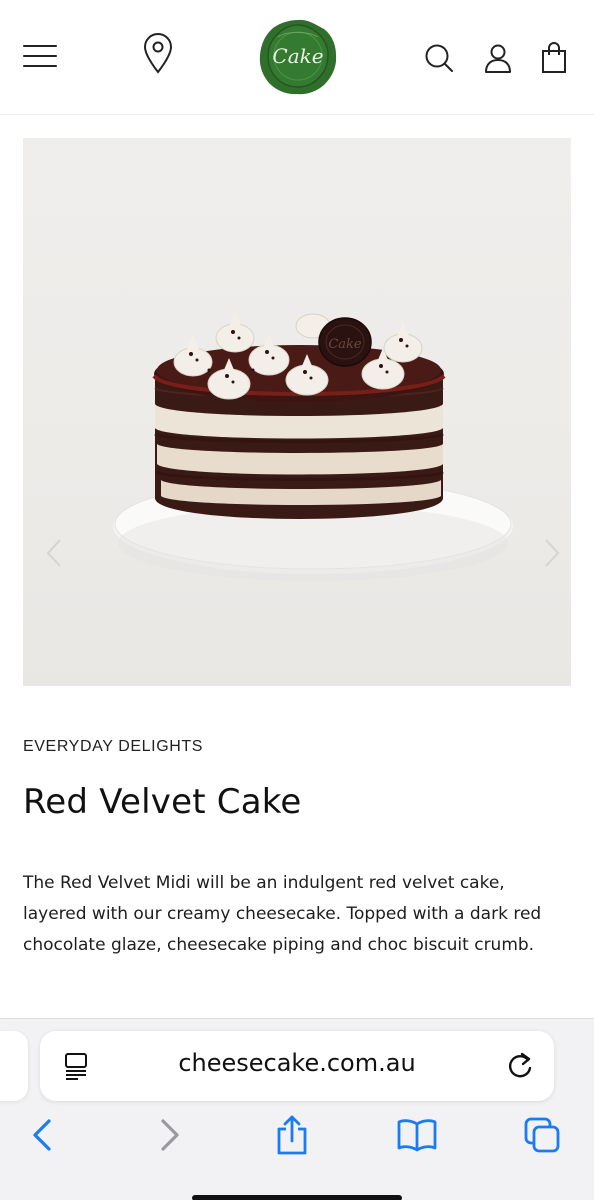 The height and width of the screenshot is (1200, 594). Describe the element at coordinates (14, 1066) in the screenshot. I see `previous-tab-preview` at that location.